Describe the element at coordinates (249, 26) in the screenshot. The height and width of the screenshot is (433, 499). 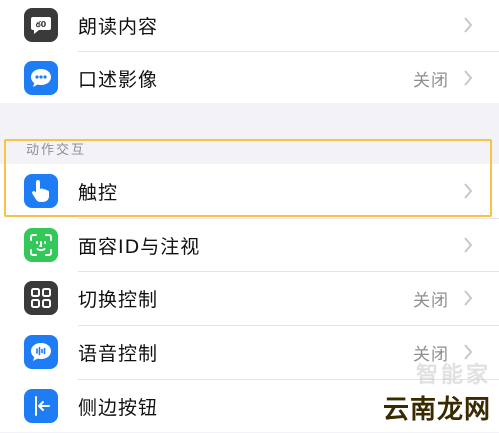
I see `row-spoken-content: ఠ0 朗读内容` at that location.